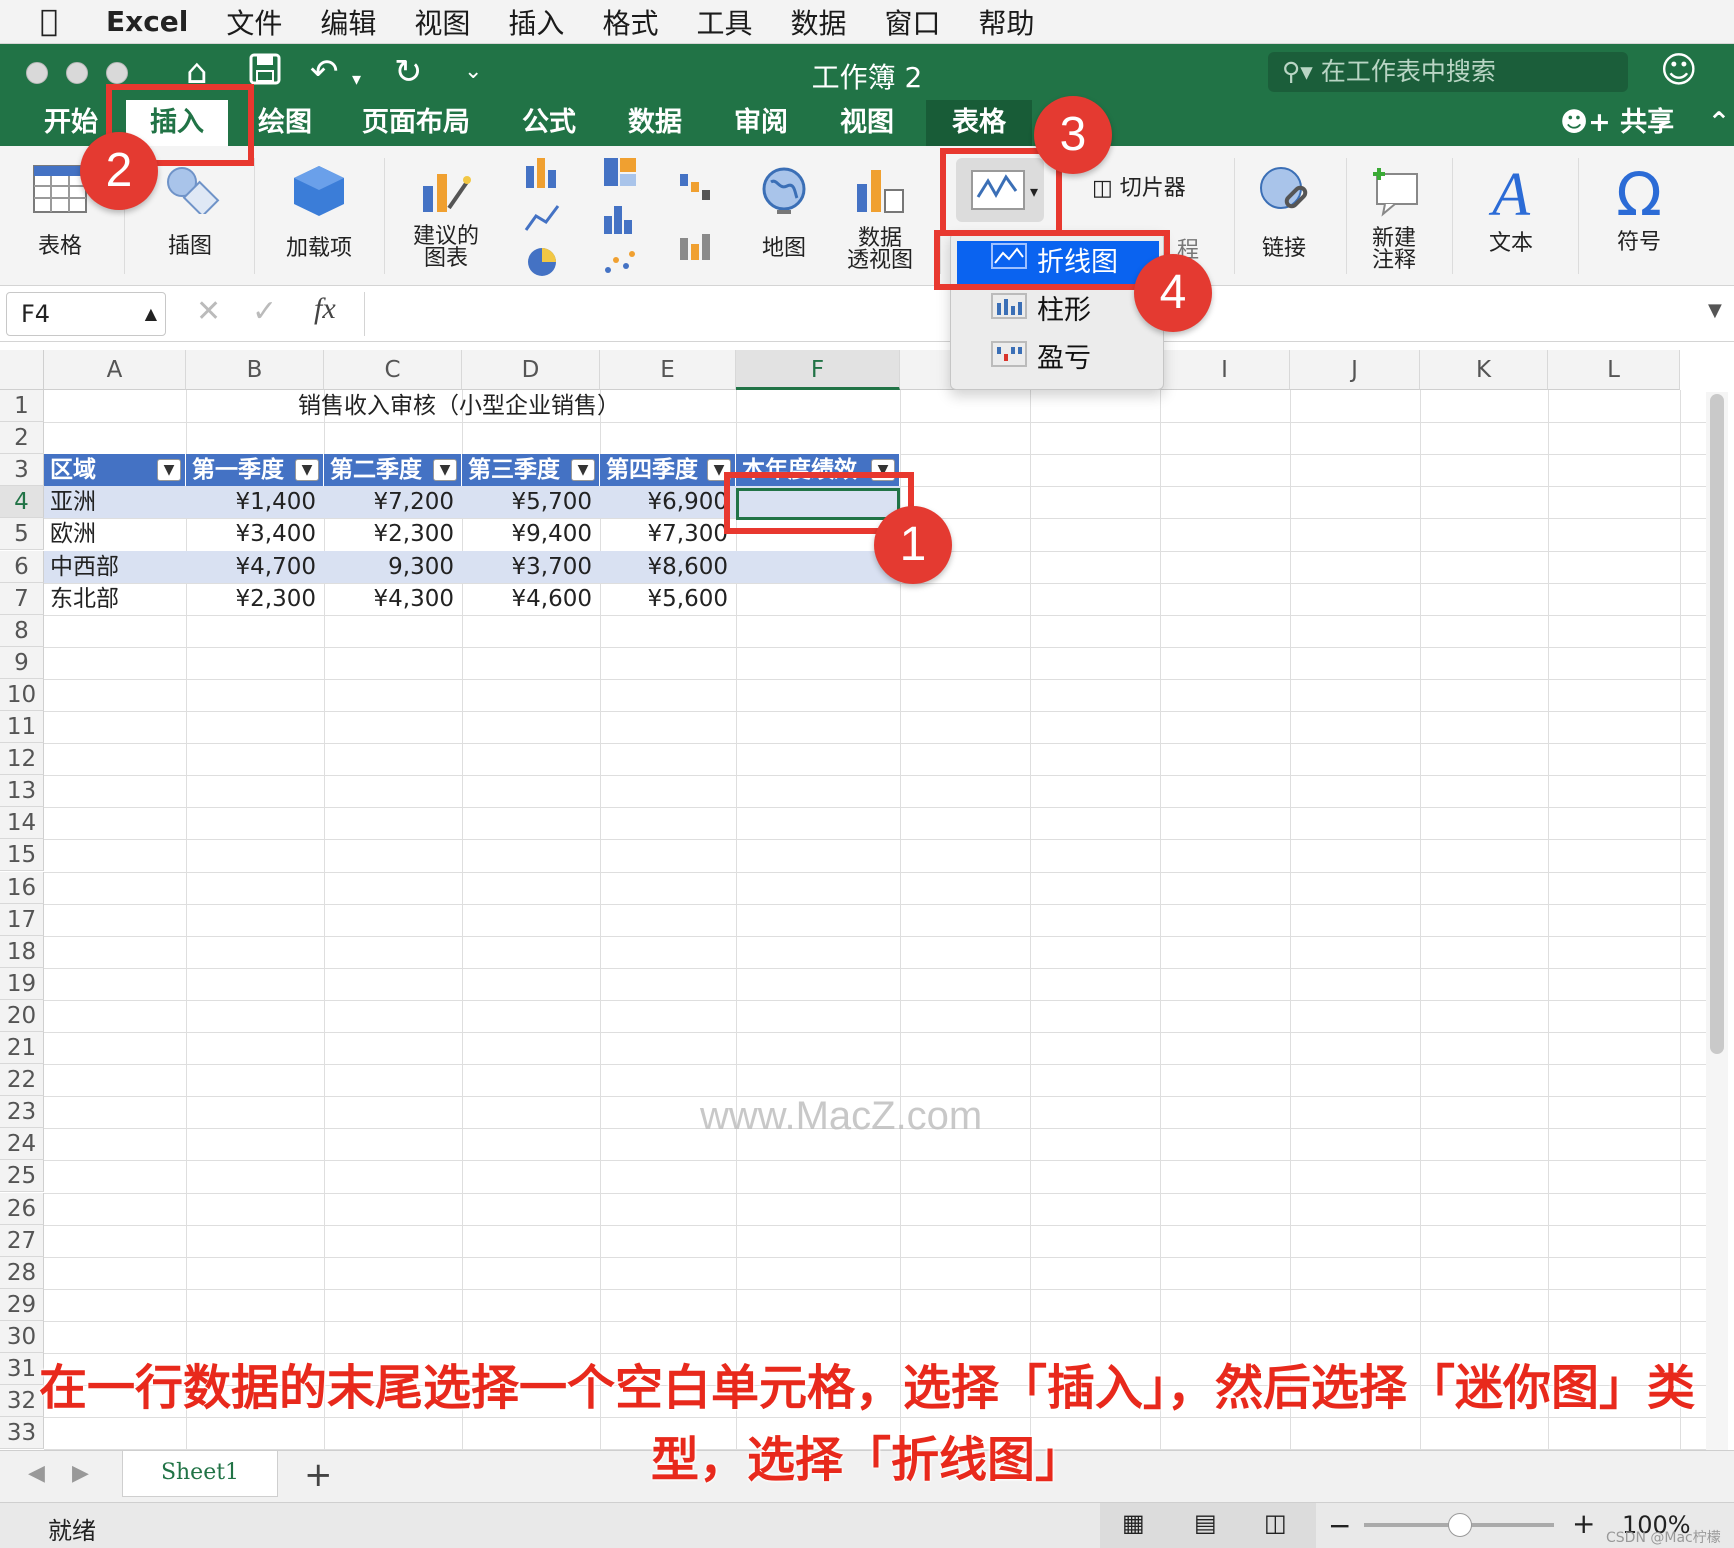  Describe the element at coordinates (348, 22) in the screenshot. I see `menu-edit: 编辑` at that location.